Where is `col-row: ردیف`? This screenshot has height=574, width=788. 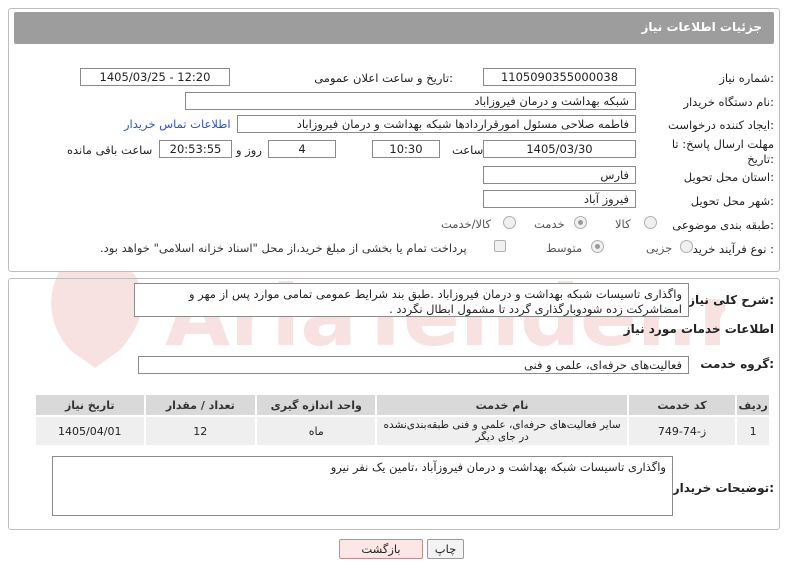 col-row: ردیف is located at coordinates (753, 405).